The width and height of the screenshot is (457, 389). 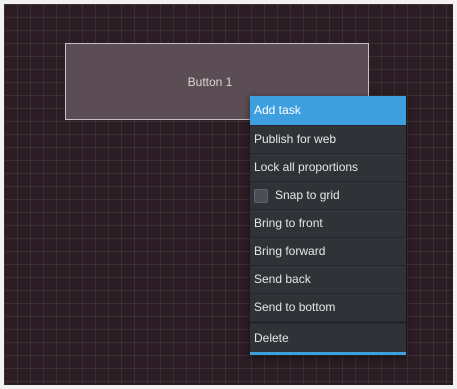 What do you see at coordinates (328, 252) in the screenshot?
I see `menu-item-bring-forward: Bring forward` at bounding box center [328, 252].